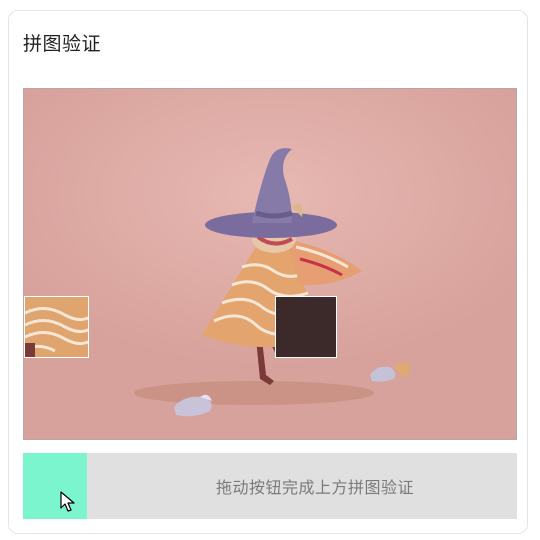  I want to click on puzzle-piece, so click(56, 327).